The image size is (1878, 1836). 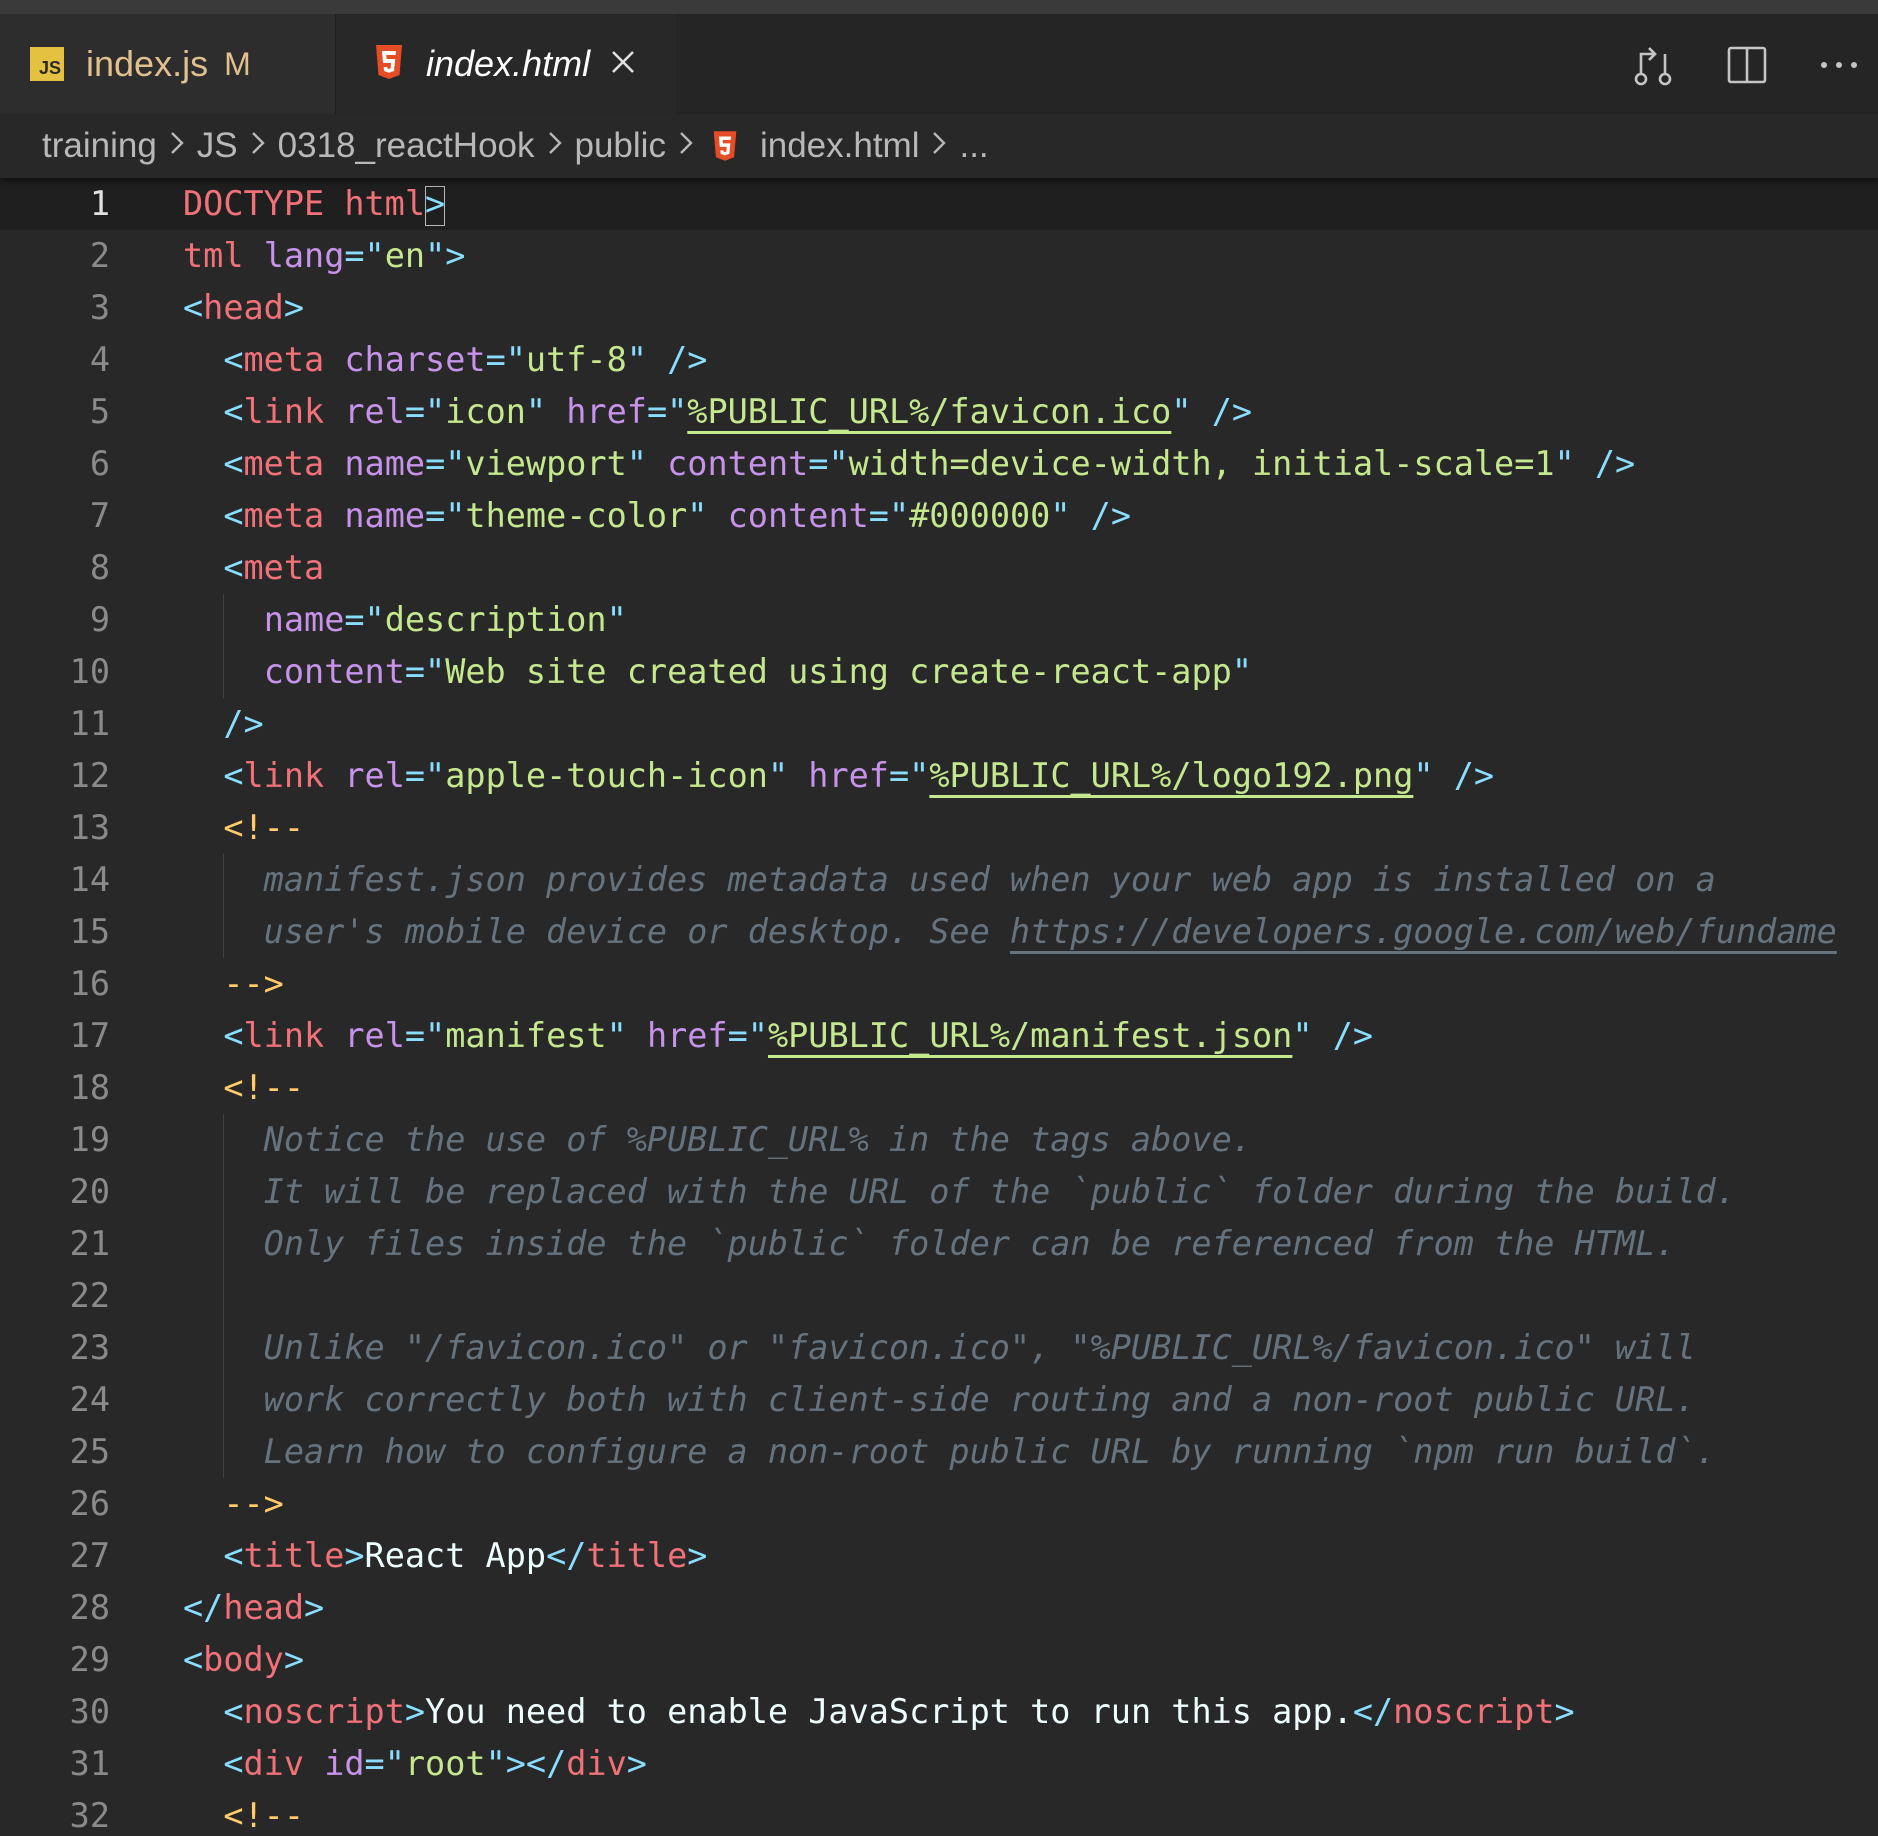 What do you see at coordinates (304, 203) in the screenshot?
I see `code-token: DOCTYPE html` at bounding box center [304, 203].